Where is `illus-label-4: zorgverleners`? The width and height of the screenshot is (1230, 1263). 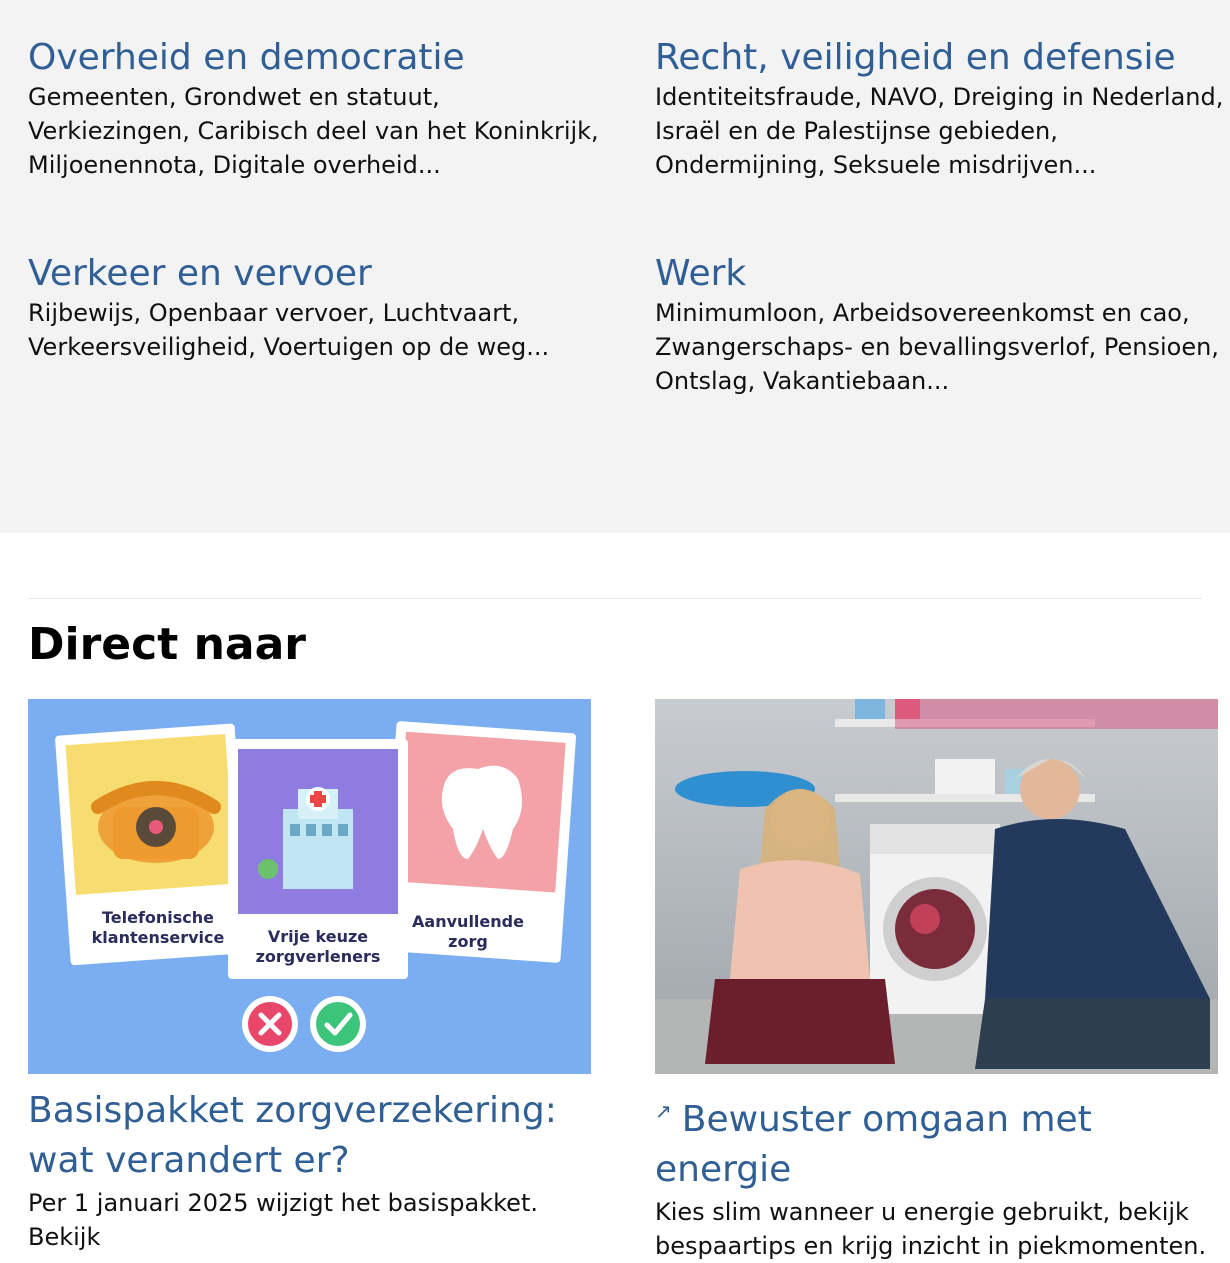
illus-label-4: zorgverleners is located at coordinates (318, 956).